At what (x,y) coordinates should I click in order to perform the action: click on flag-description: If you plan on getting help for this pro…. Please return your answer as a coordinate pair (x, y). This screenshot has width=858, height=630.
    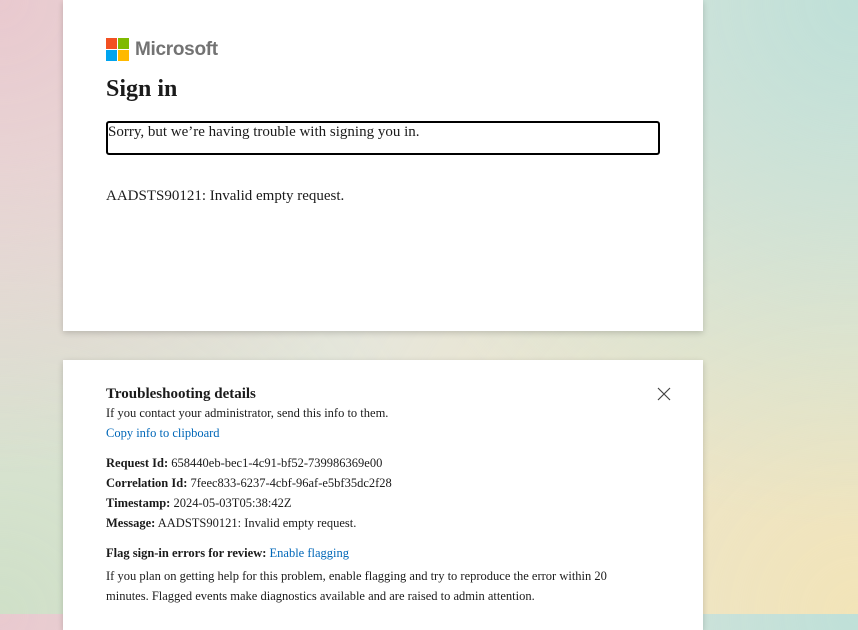
    Looking at the image, I should click on (356, 586).